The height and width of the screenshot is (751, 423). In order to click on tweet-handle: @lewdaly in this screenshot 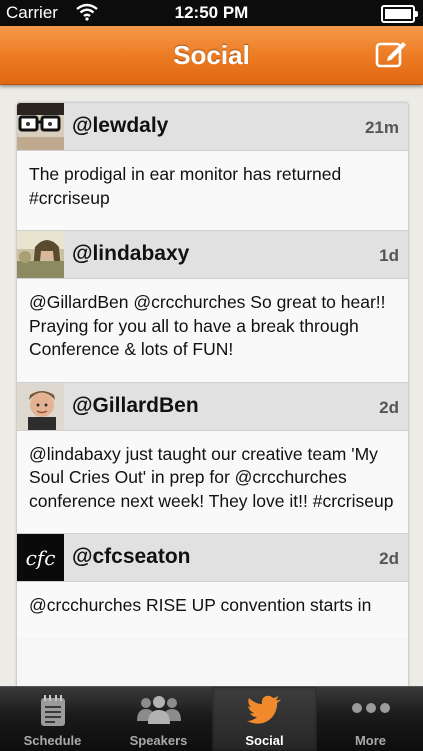, I will do `click(120, 126)`.